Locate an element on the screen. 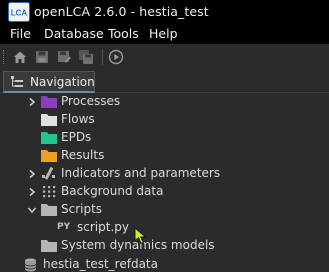  tree-item-label: hestia_test_refdata is located at coordinates (100, 264).